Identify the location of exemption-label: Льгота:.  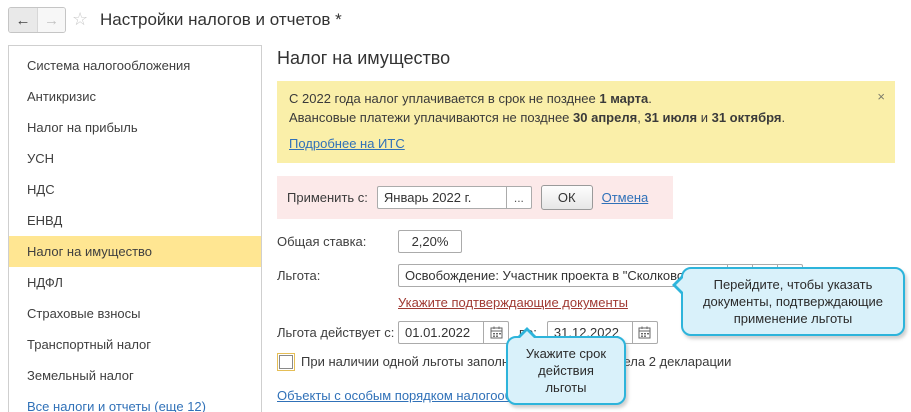
(299, 275).